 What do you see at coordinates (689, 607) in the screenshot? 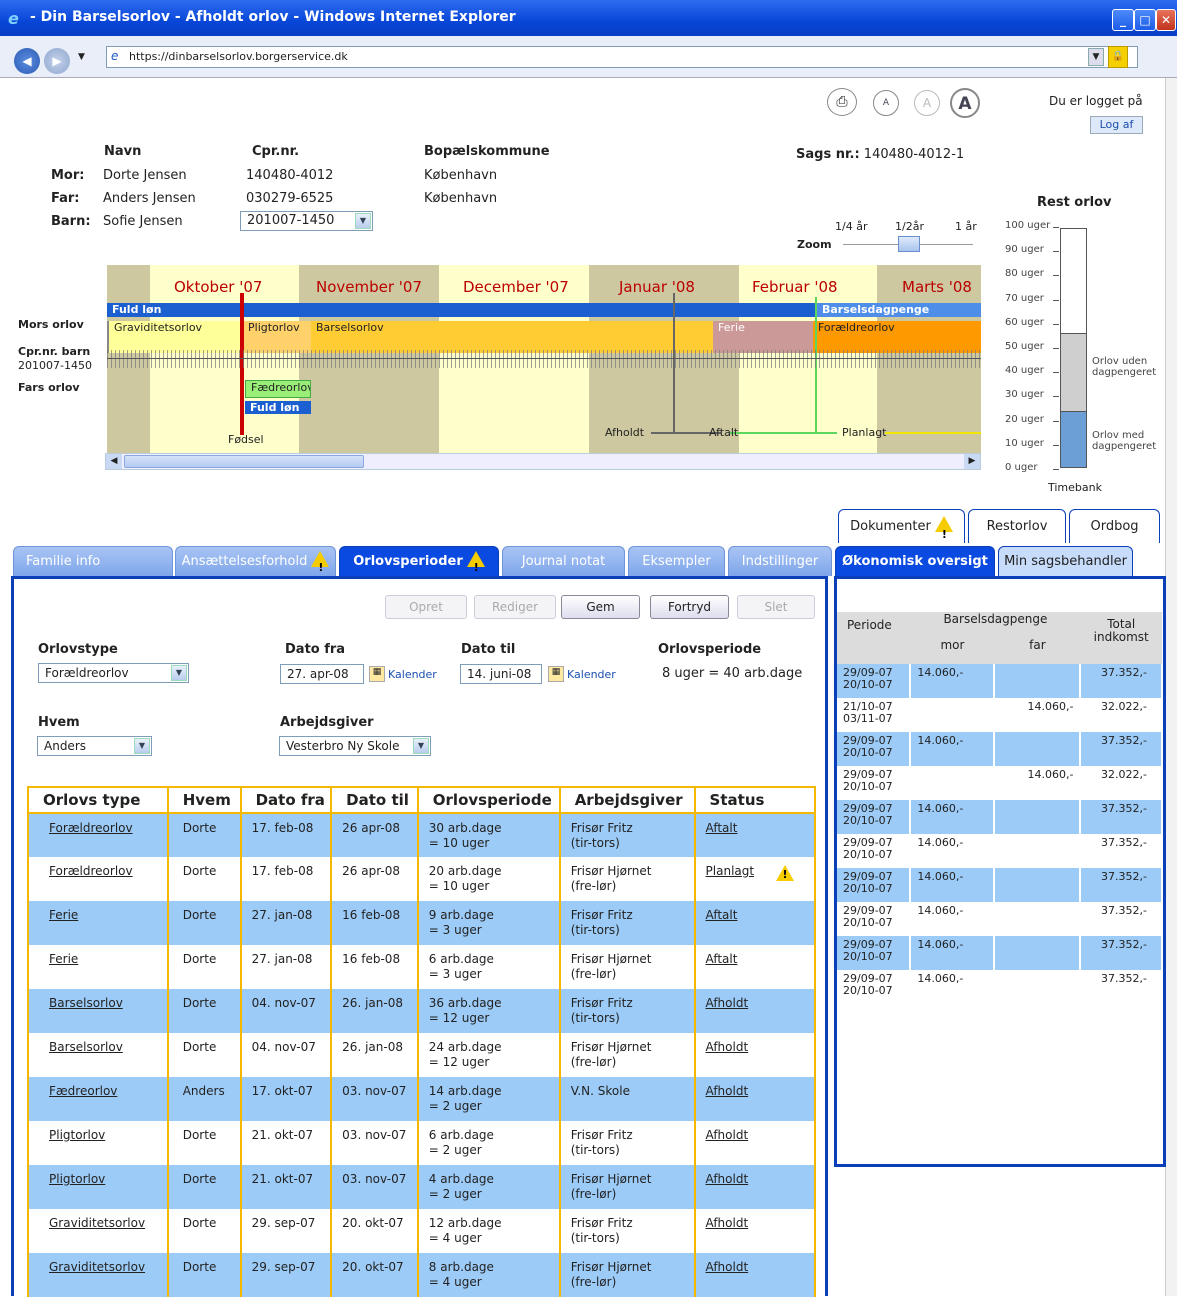
I see `fortryd-button: Fortryd` at bounding box center [689, 607].